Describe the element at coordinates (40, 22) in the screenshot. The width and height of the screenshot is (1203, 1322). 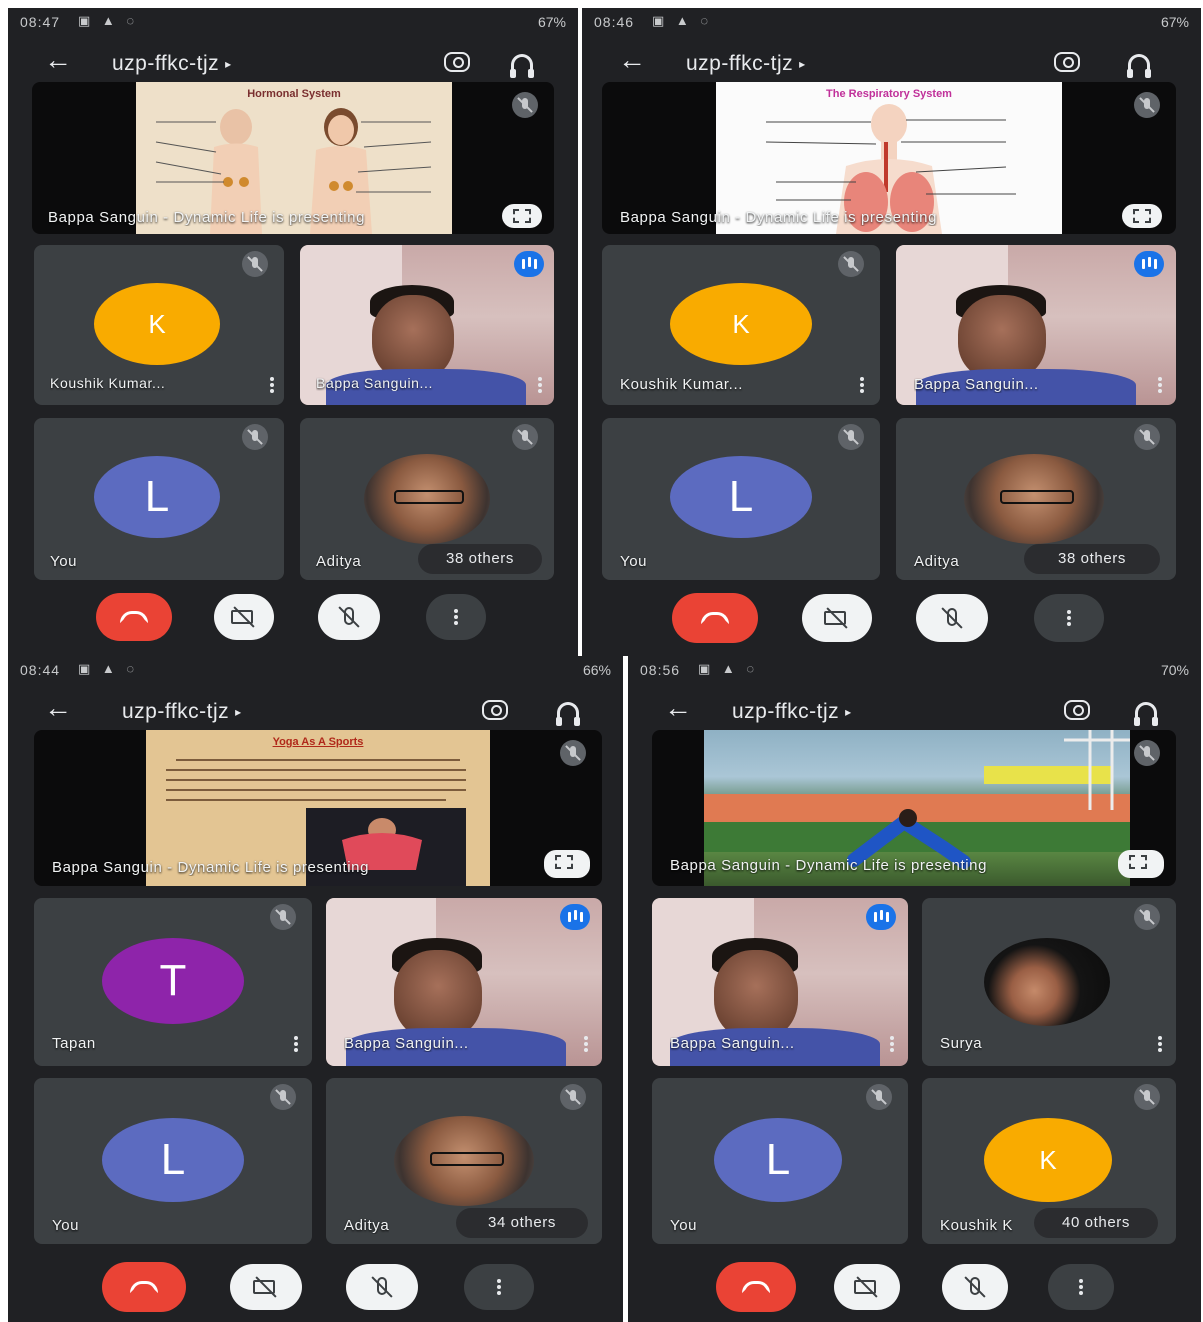
I see `status-time: 08:47` at that location.